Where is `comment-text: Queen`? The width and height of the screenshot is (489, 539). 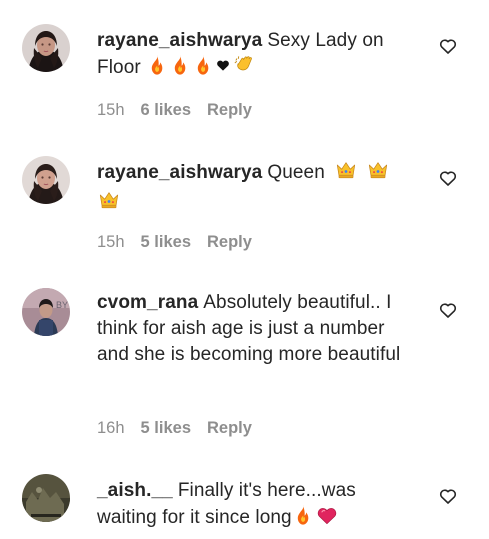
comment-text: Queen is located at coordinates (296, 172).